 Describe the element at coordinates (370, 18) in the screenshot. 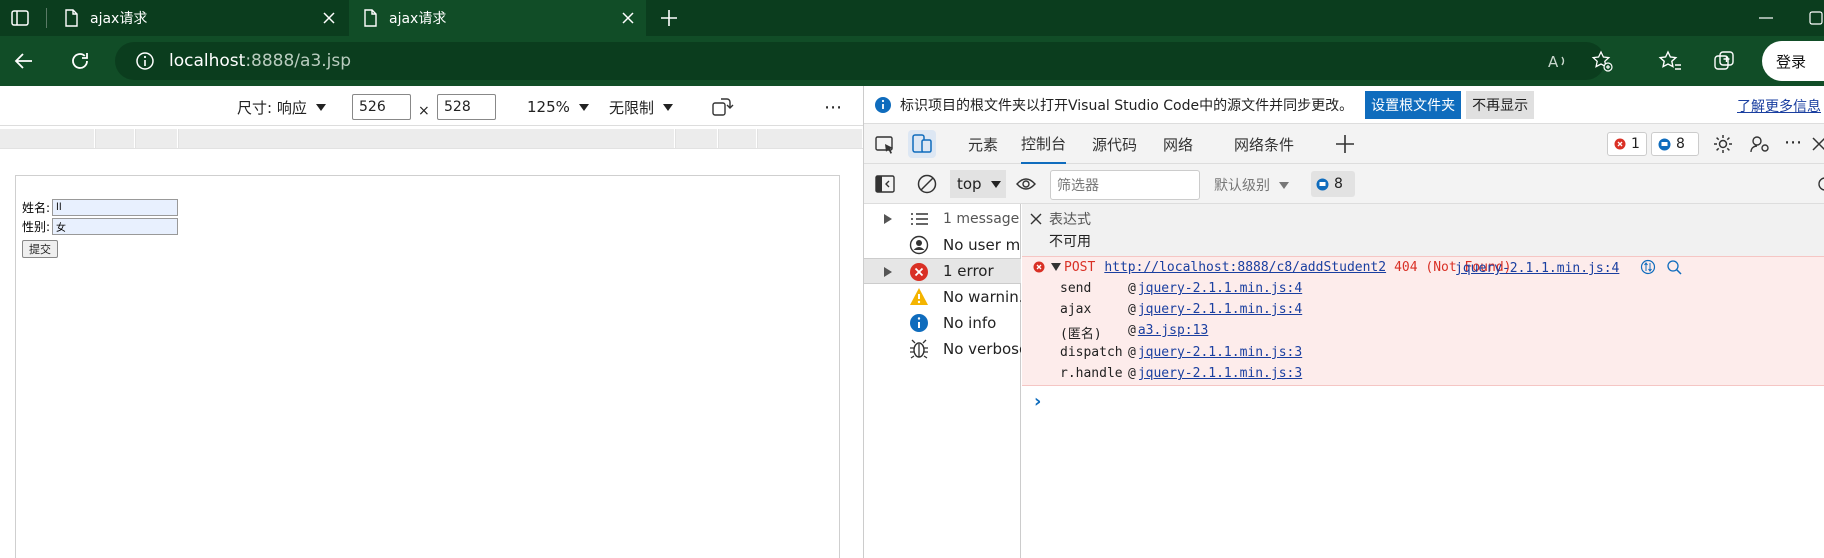

I see `page-icon` at that location.